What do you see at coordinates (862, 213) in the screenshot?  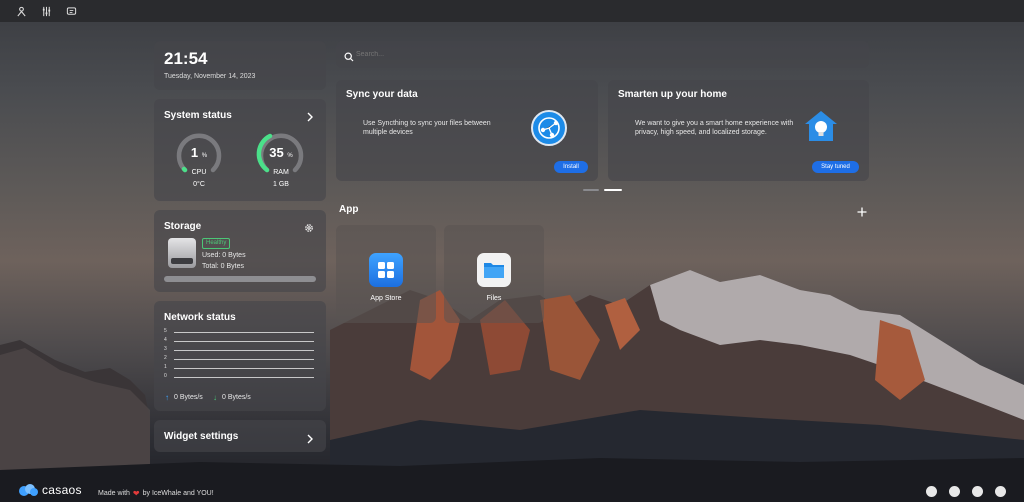 I see `add-app-icon` at bounding box center [862, 213].